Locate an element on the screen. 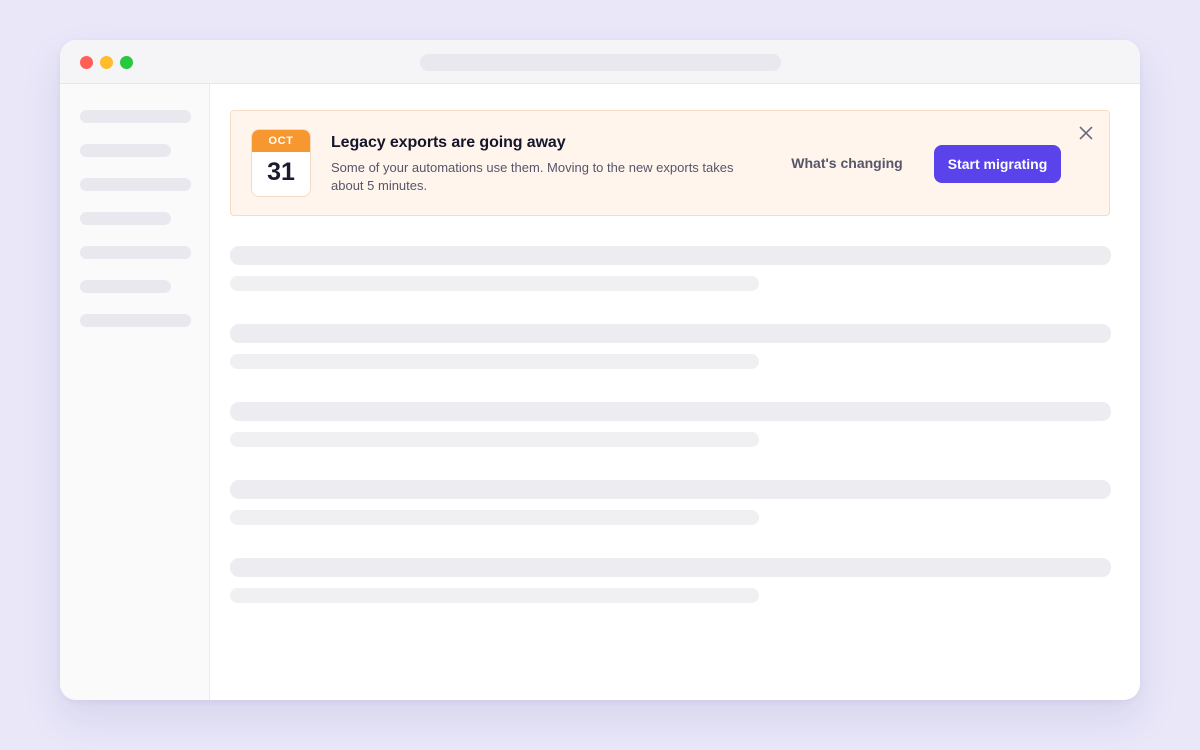 This screenshot has height=750, width=1200. sidebar is located at coordinates (135, 392).